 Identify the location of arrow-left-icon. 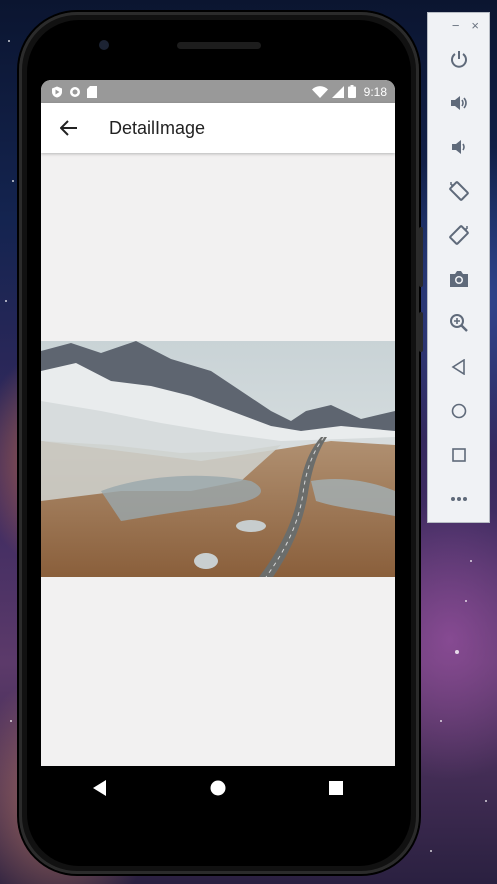
(68, 128).